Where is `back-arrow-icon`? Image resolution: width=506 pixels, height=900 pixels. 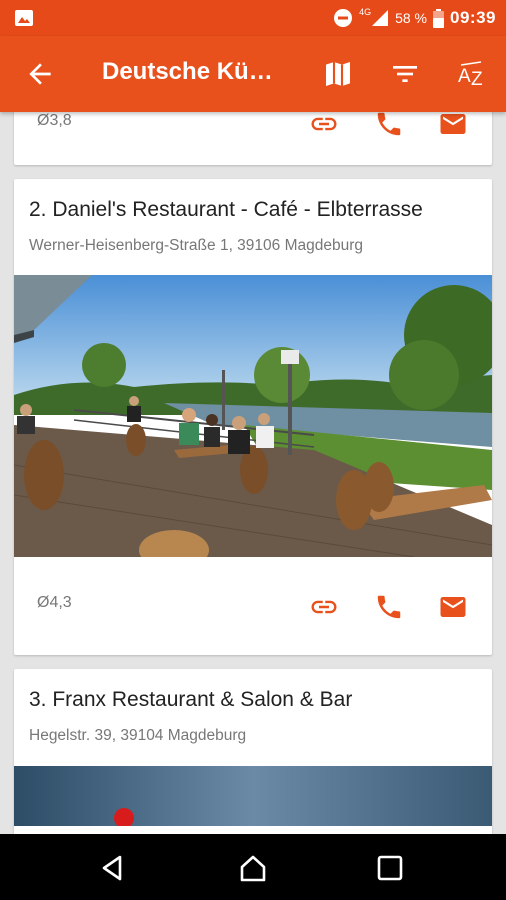 back-arrow-icon is located at coordinates (40, 74).